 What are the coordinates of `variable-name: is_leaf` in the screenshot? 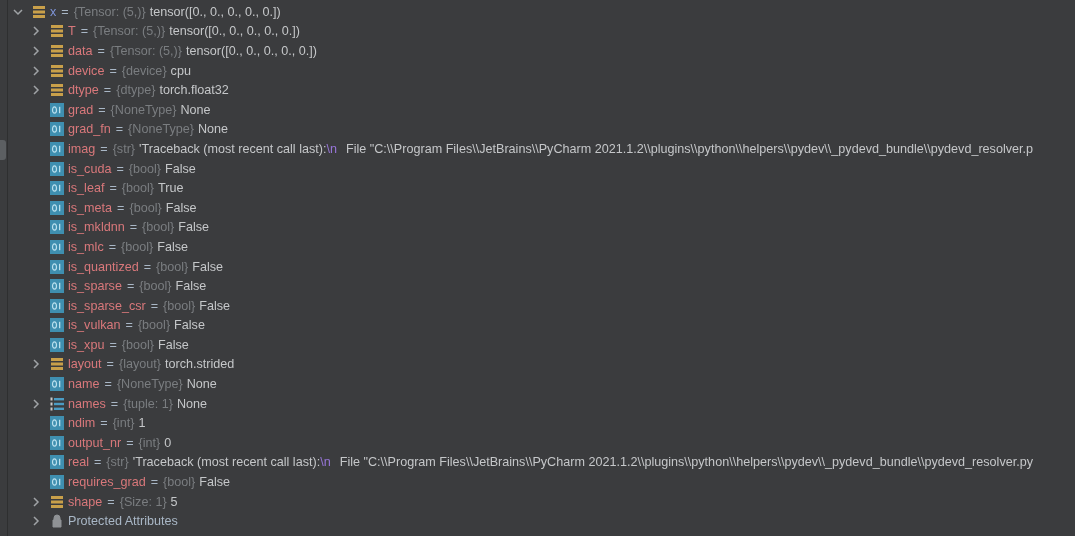 It's located at (86, 188).